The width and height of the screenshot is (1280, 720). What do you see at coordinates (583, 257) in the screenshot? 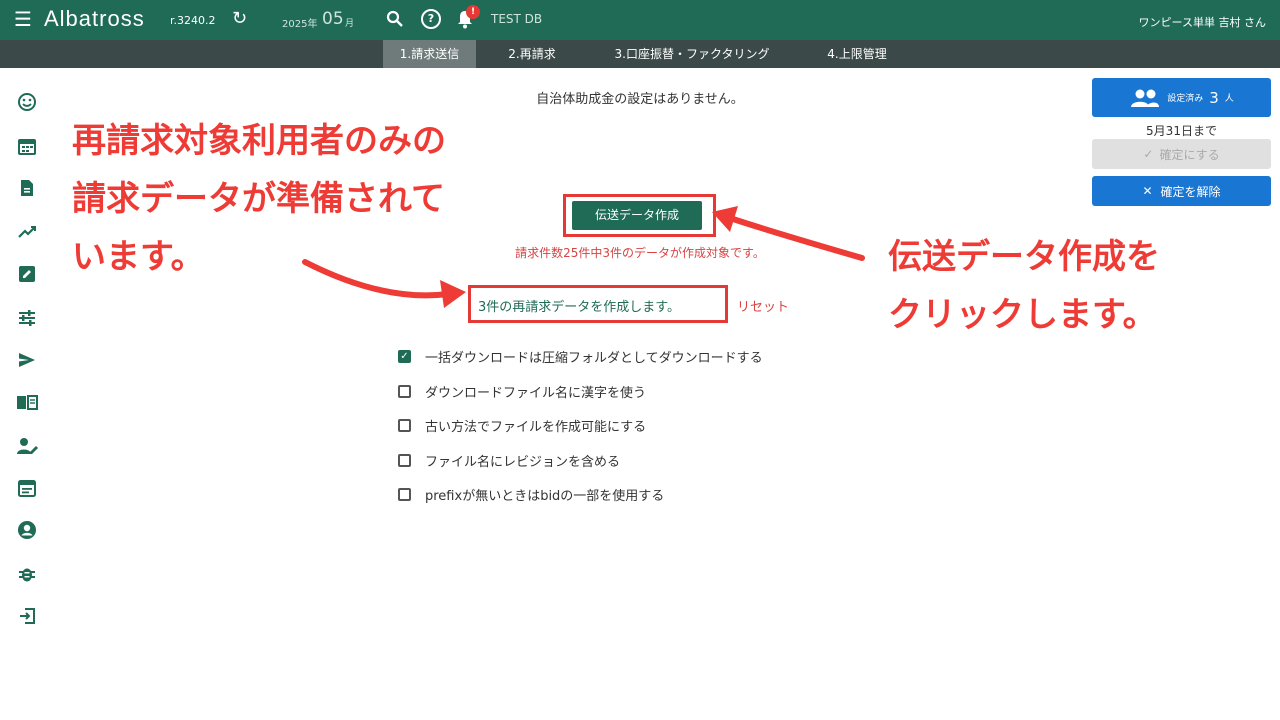
I see `annotation-arrows` at bounding box center [583, 257].